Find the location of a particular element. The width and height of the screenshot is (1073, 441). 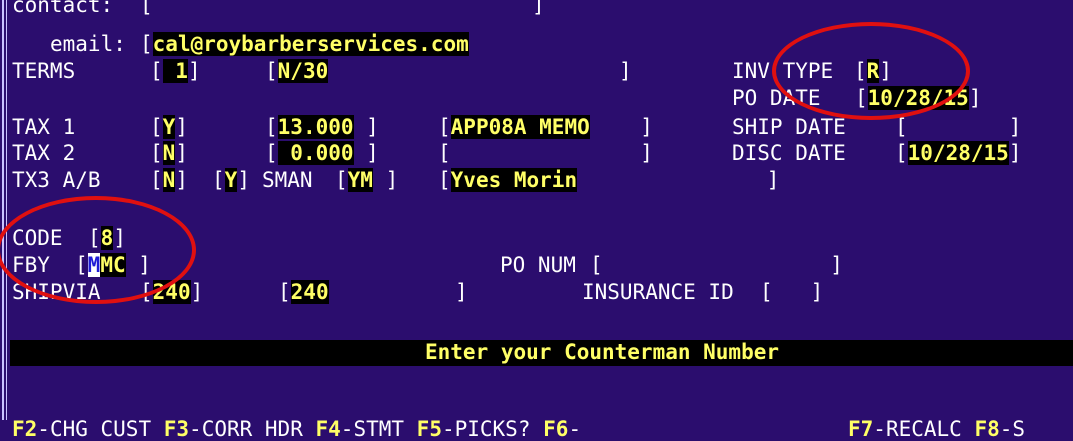

disc-date-field: [10/28/15] is located at coordinates (958, 153).